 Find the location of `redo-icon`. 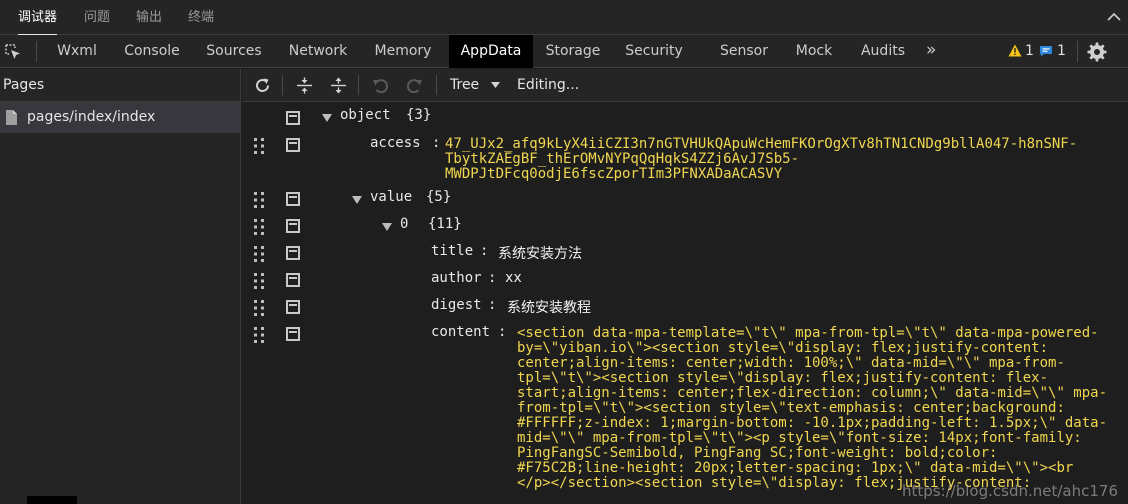

redo-icon is located at coordinates (414, 85).